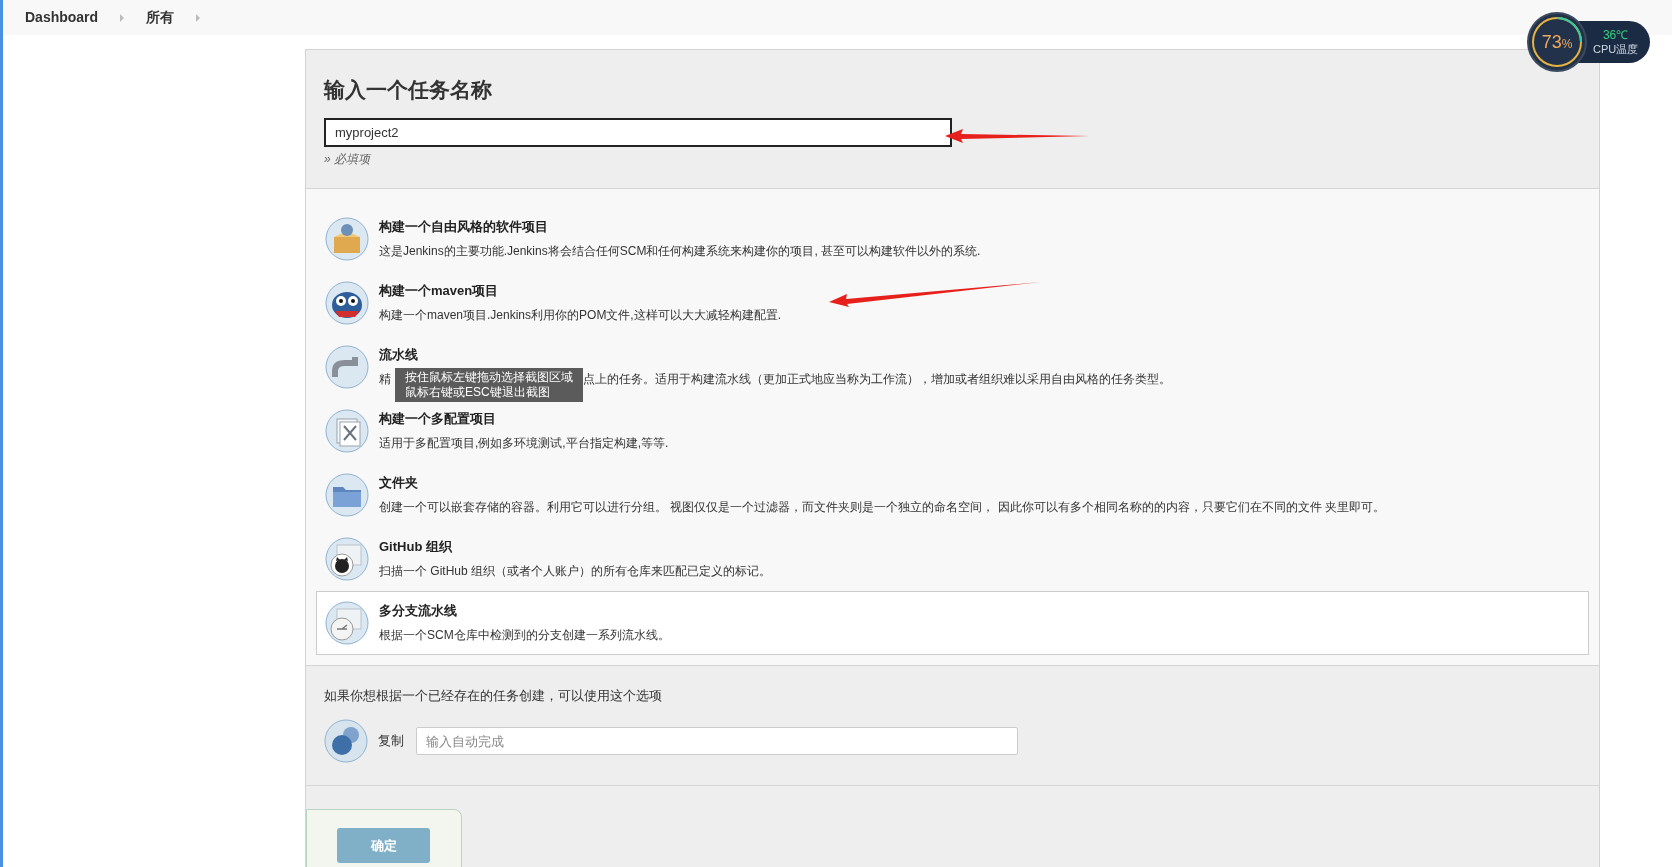 The image size is (1672, 867). Describe the element at coordinates (385, 380) in the screenshot. I see `item-type-description: 精` at that location.